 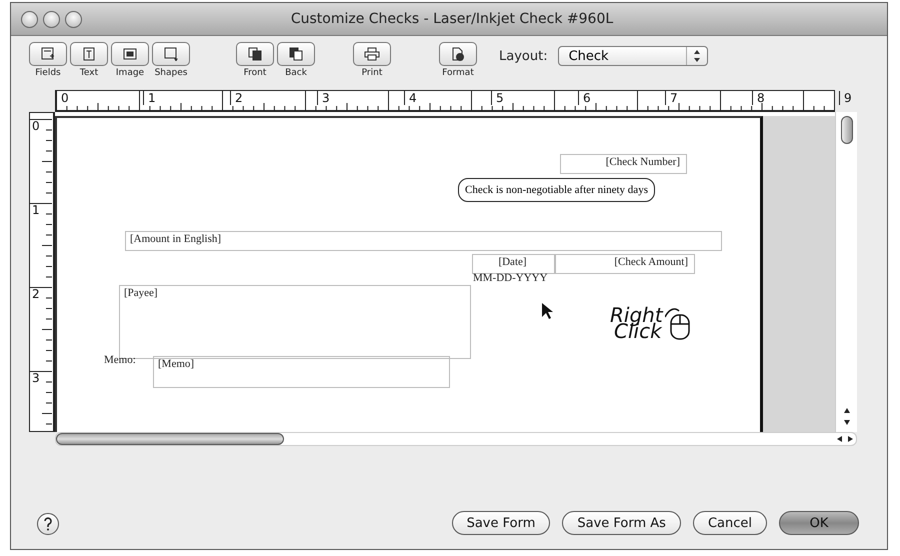 What do you see at coordinates (547, 311) in the screenshot?
I see `mouse-pointer-icon` at bounding box center [547, 311].